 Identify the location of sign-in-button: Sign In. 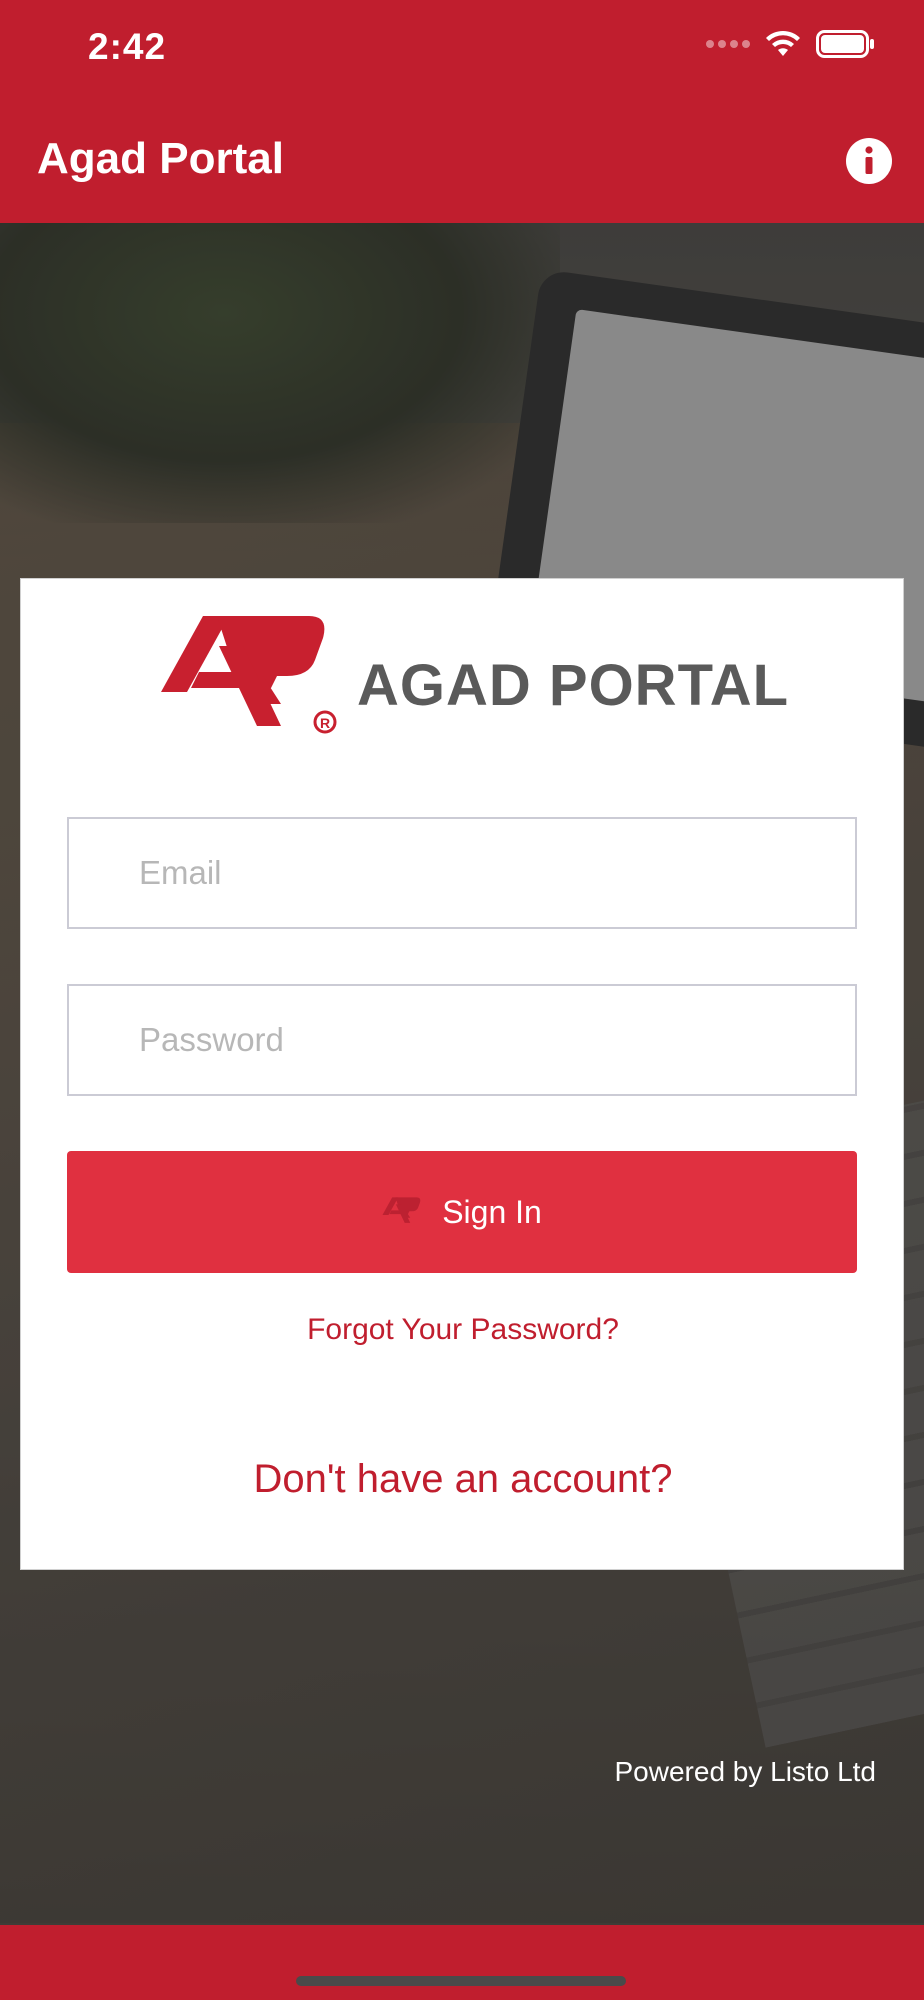
(462, 1212).